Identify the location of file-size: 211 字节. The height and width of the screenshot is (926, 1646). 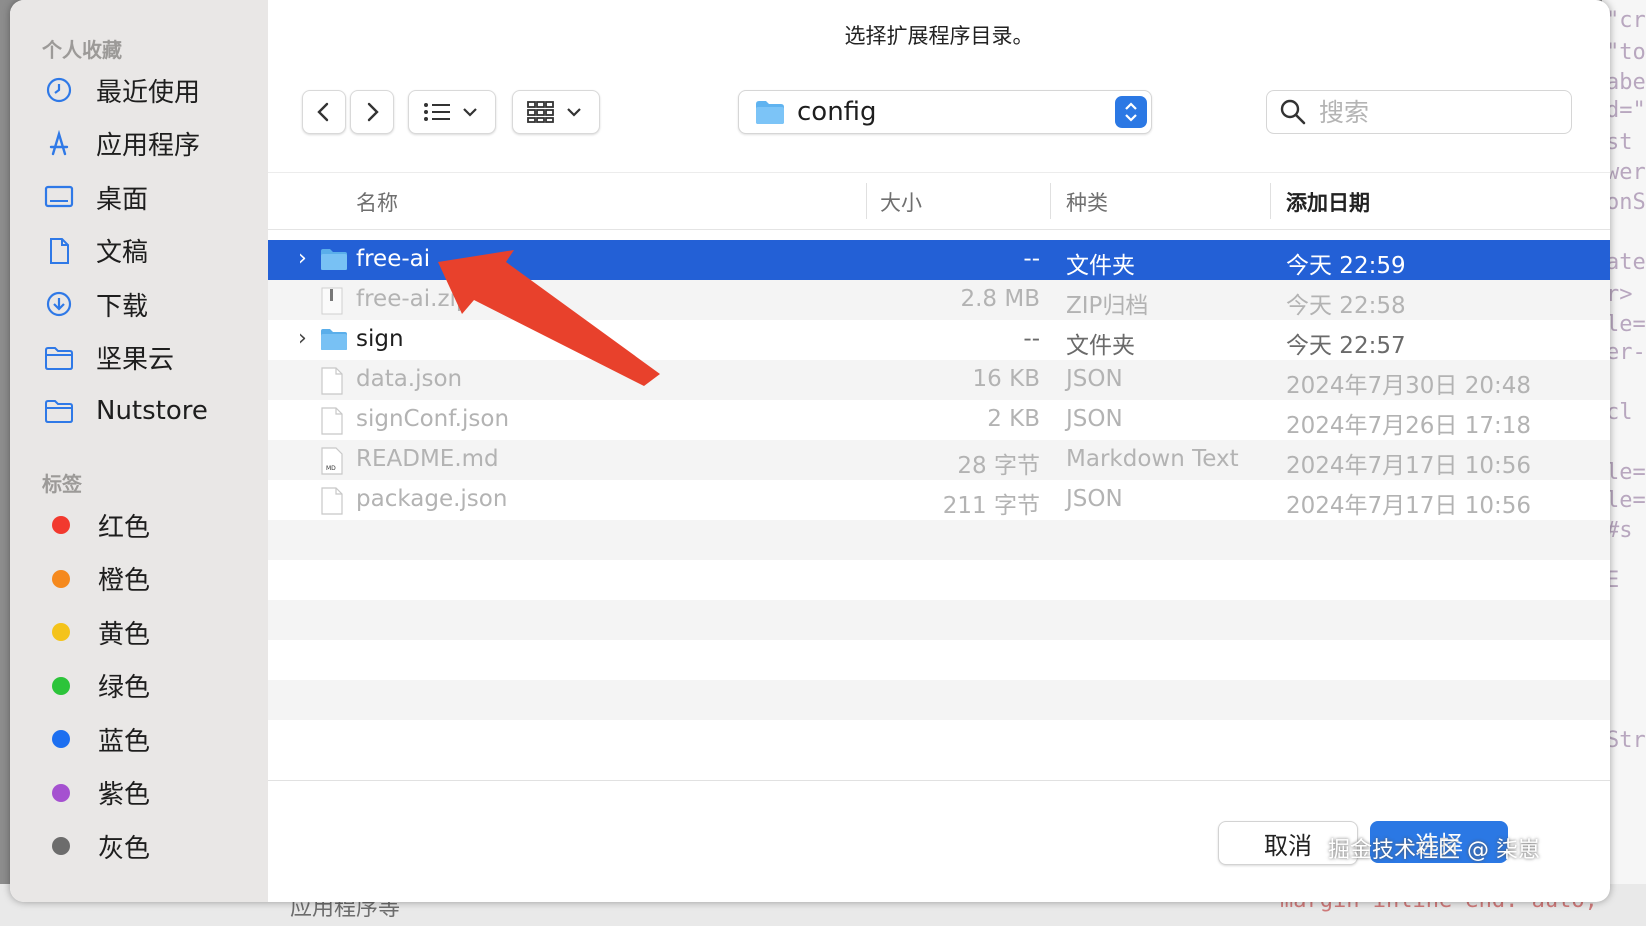
(991, 506).